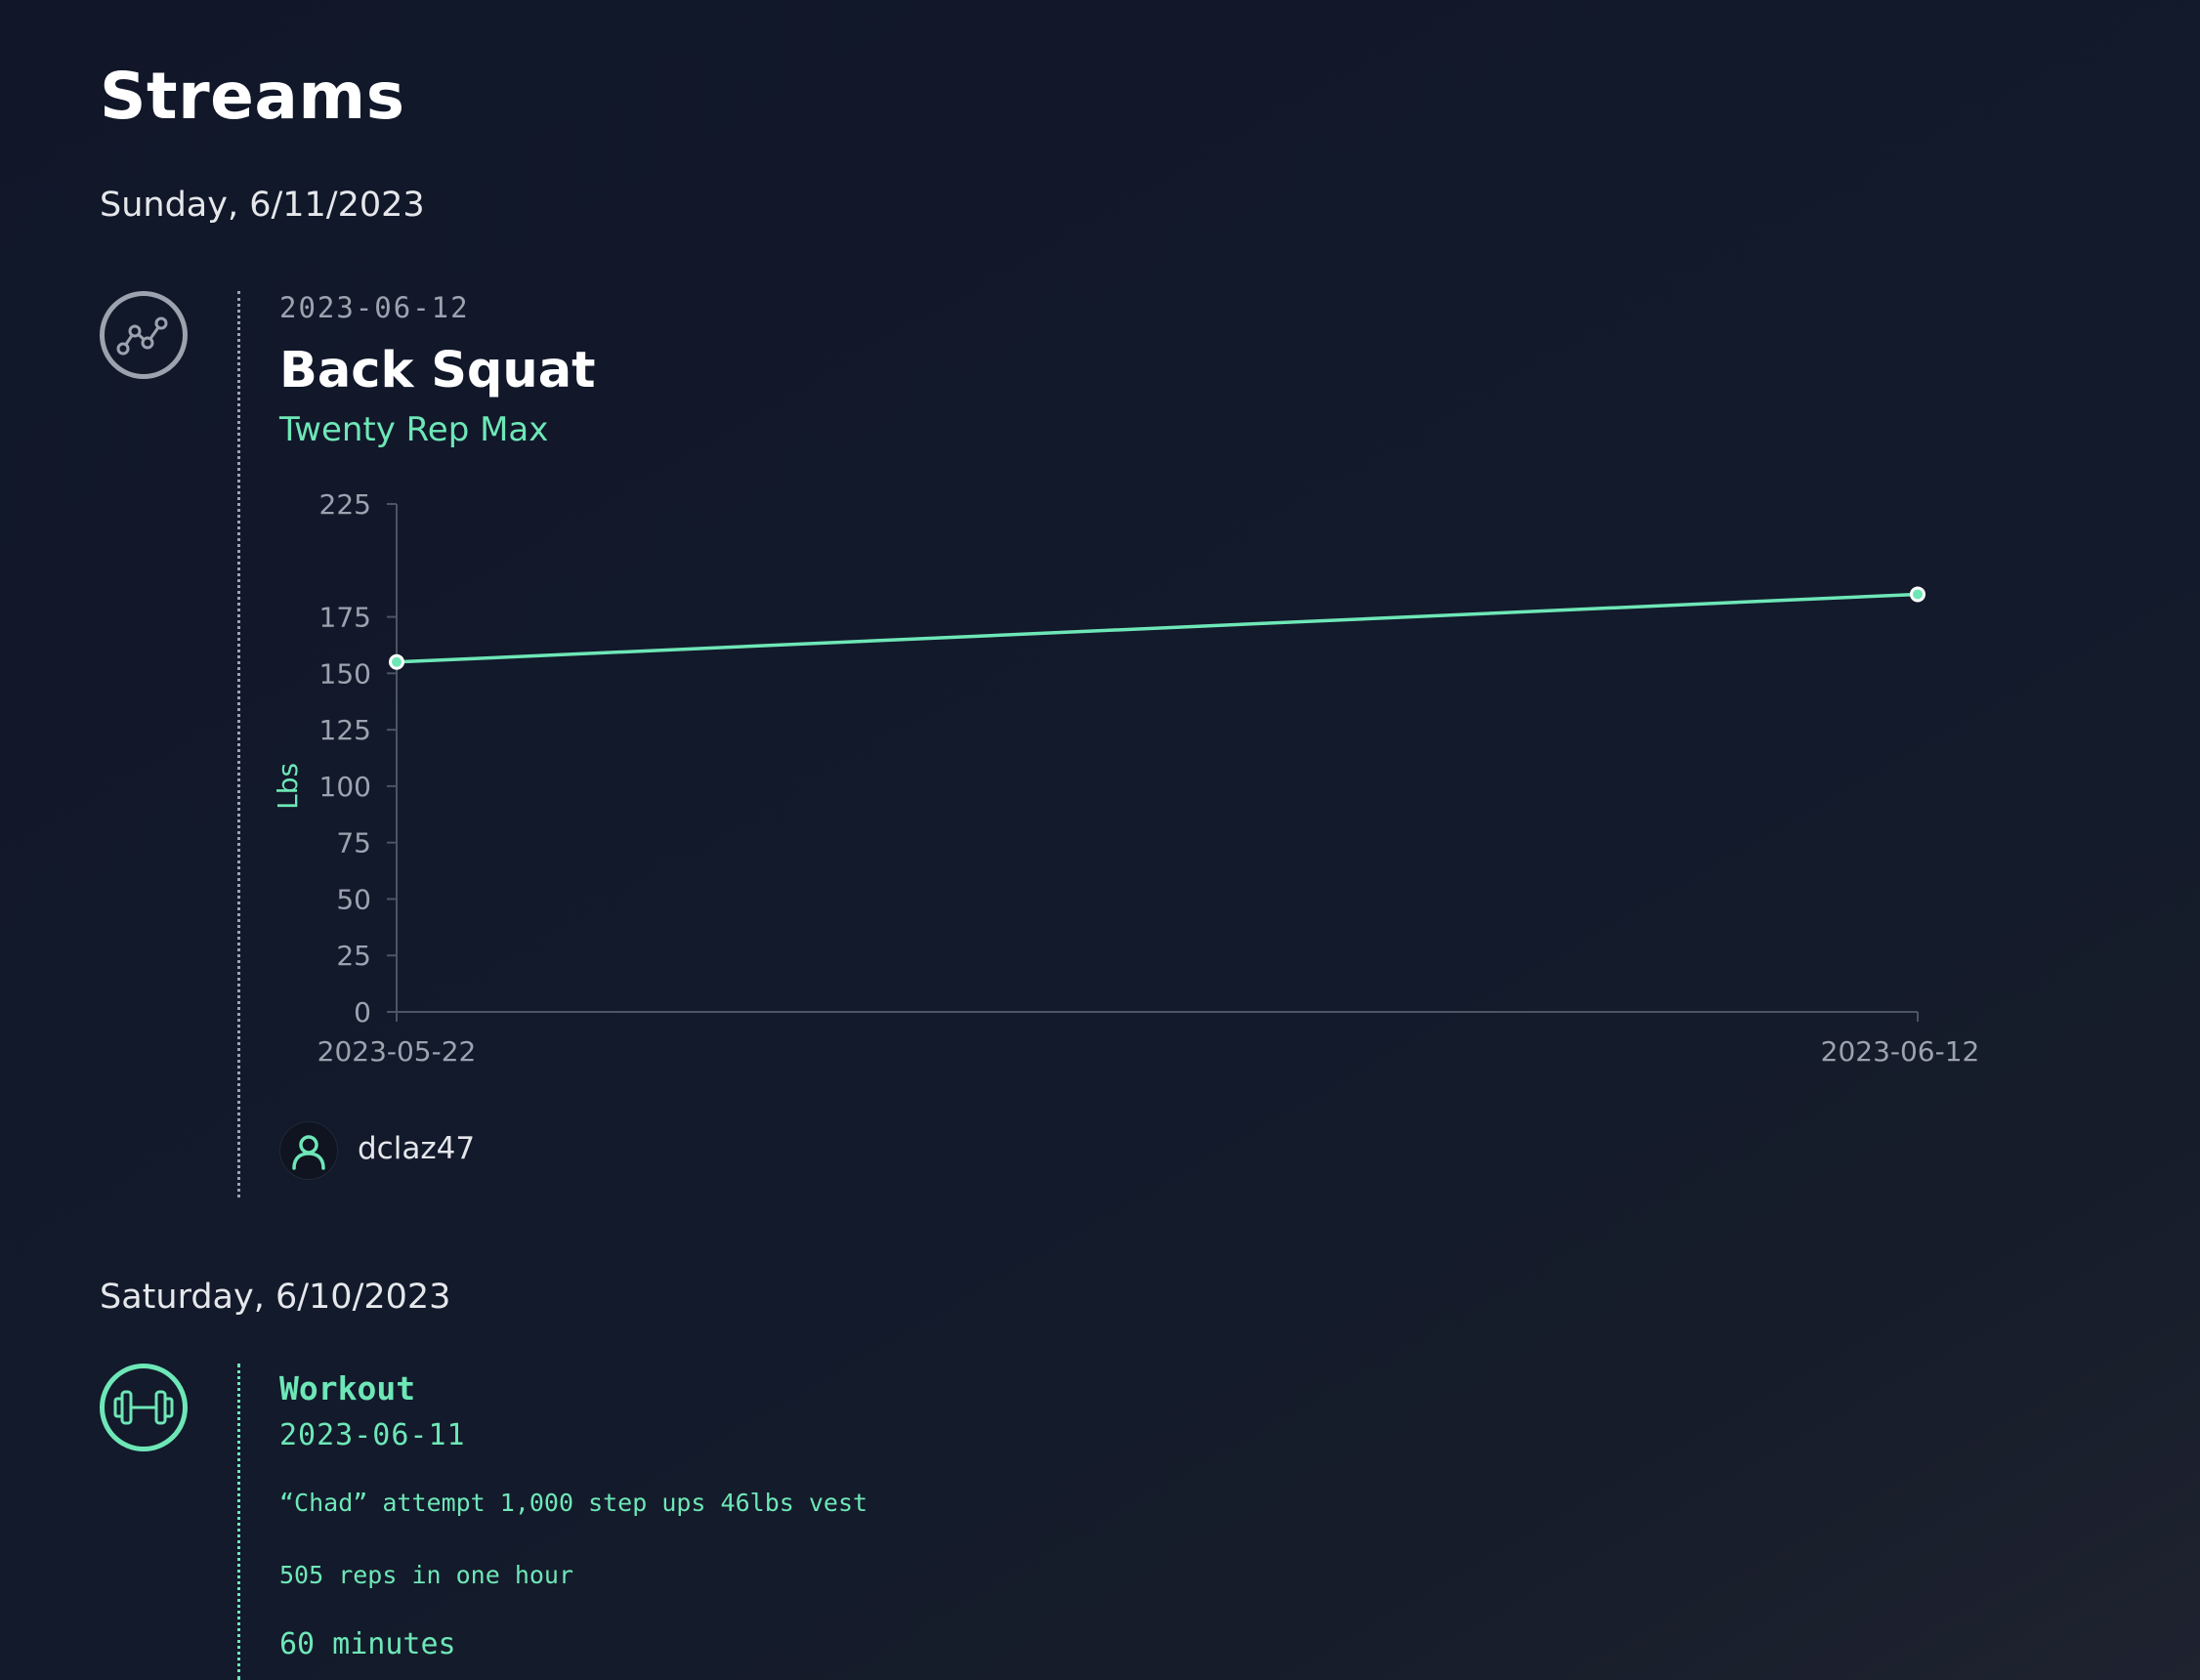  I want to click on entry-date: 2023-06-12, so click(374, 307).